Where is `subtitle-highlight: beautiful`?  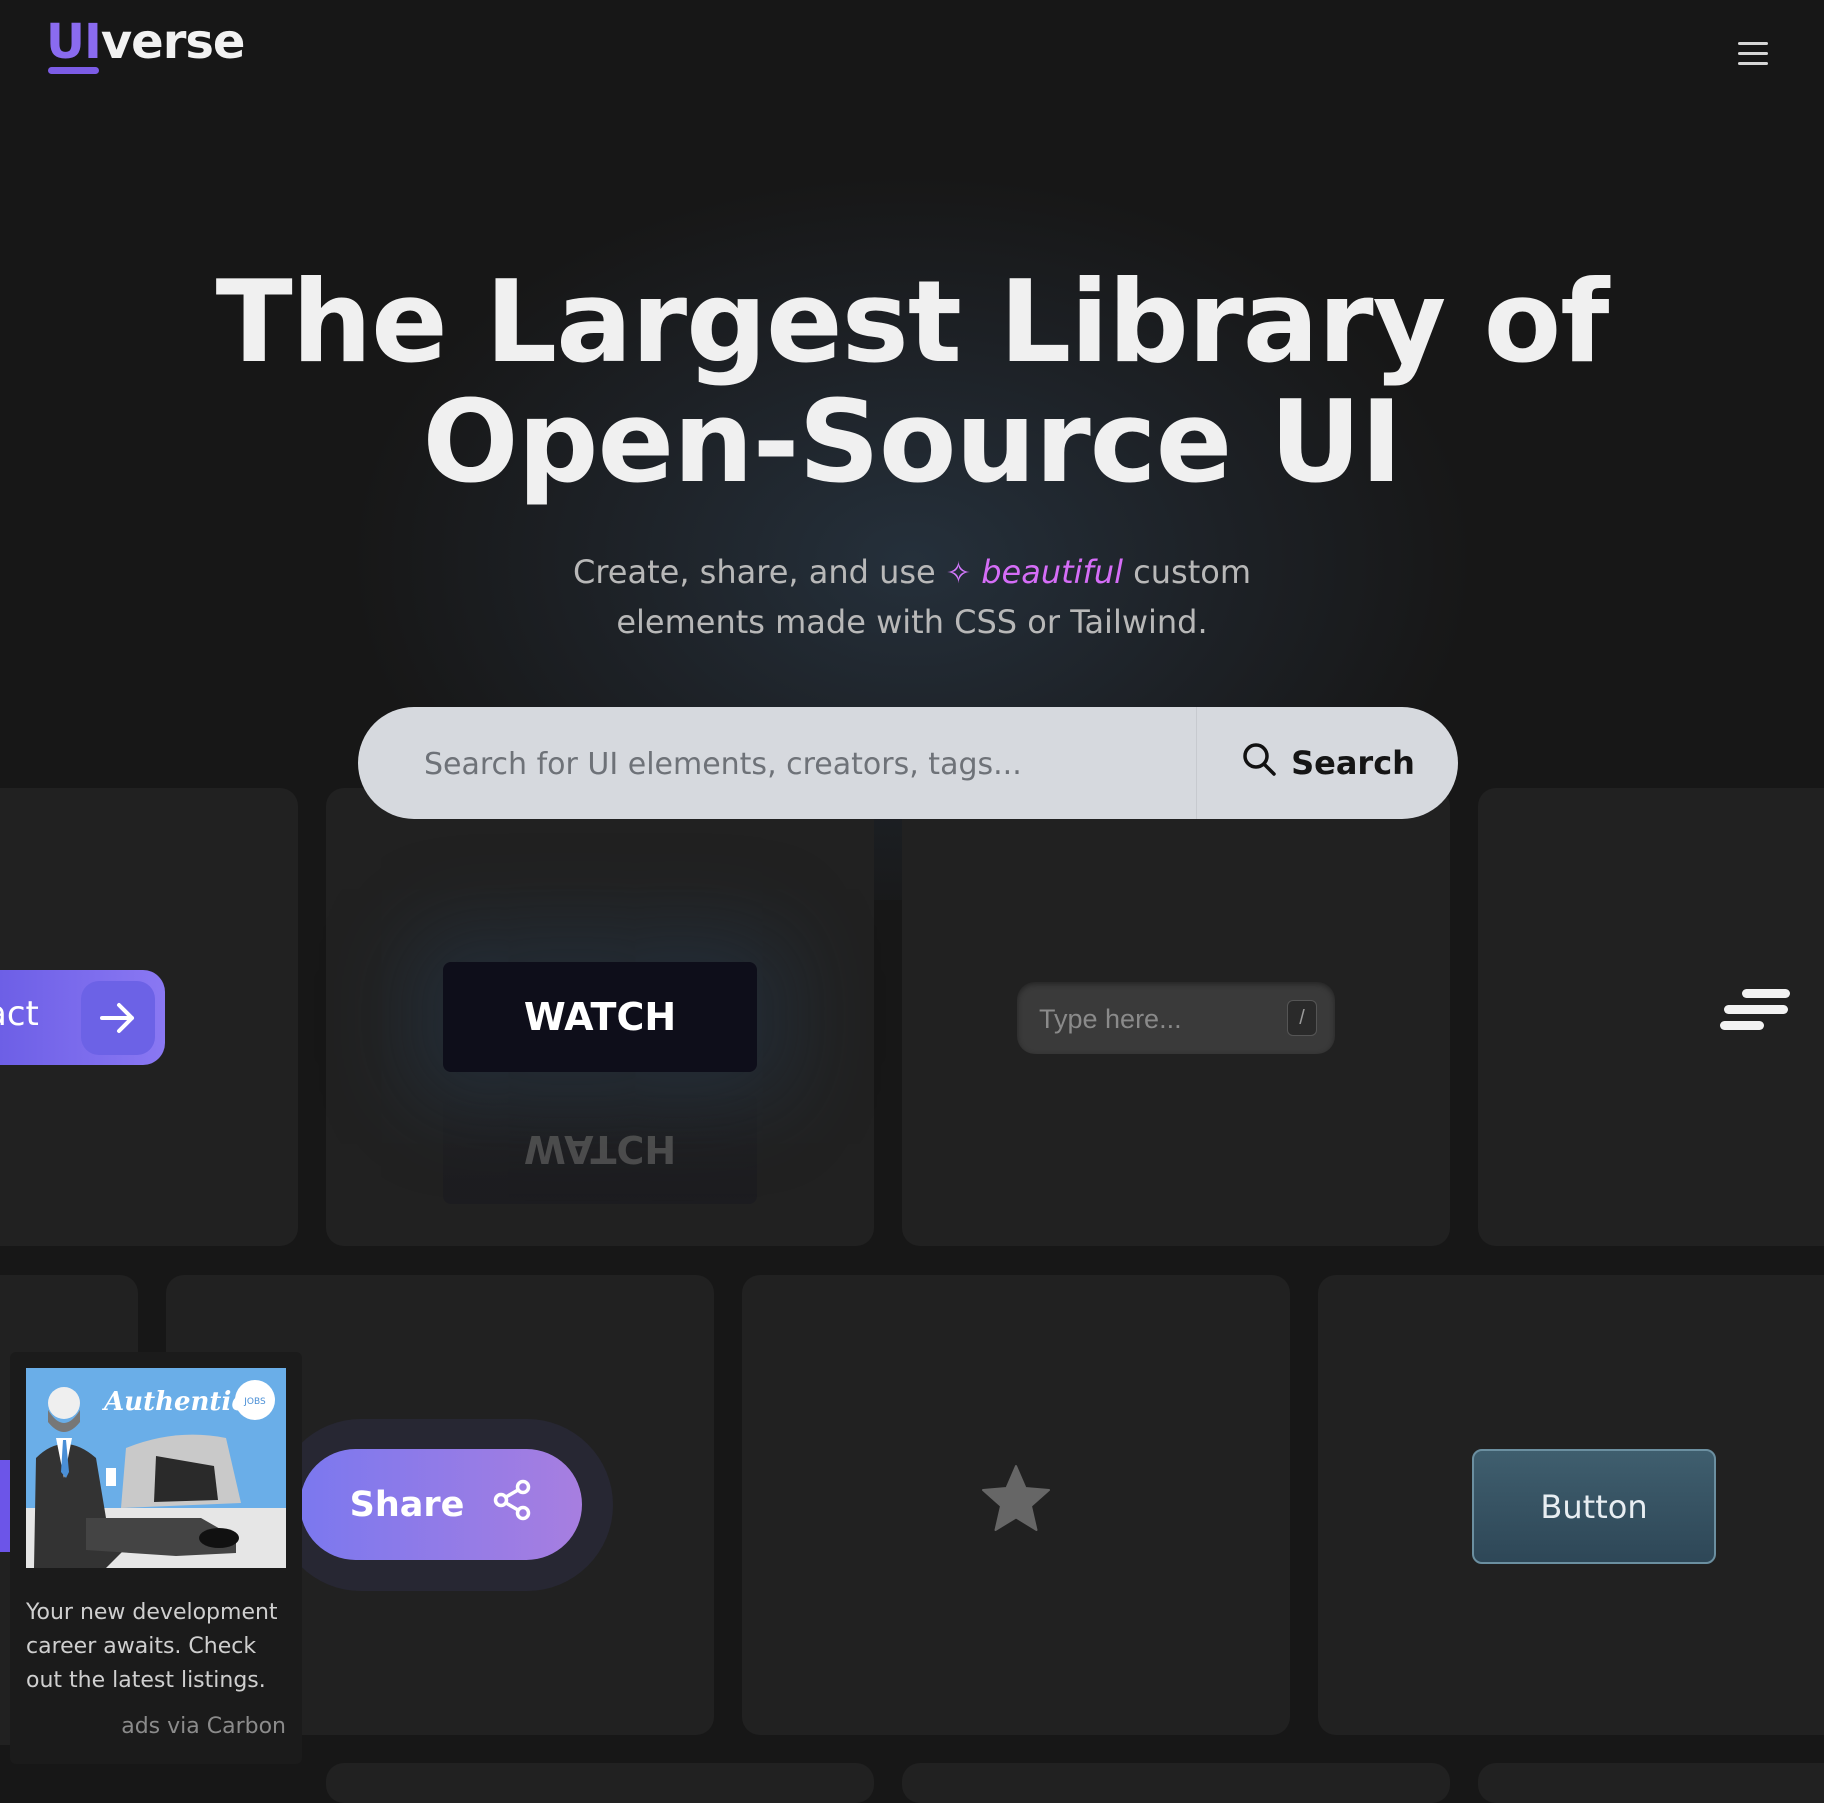 subtitle-highlight: beautiful is located at coordinates (1052, 572).